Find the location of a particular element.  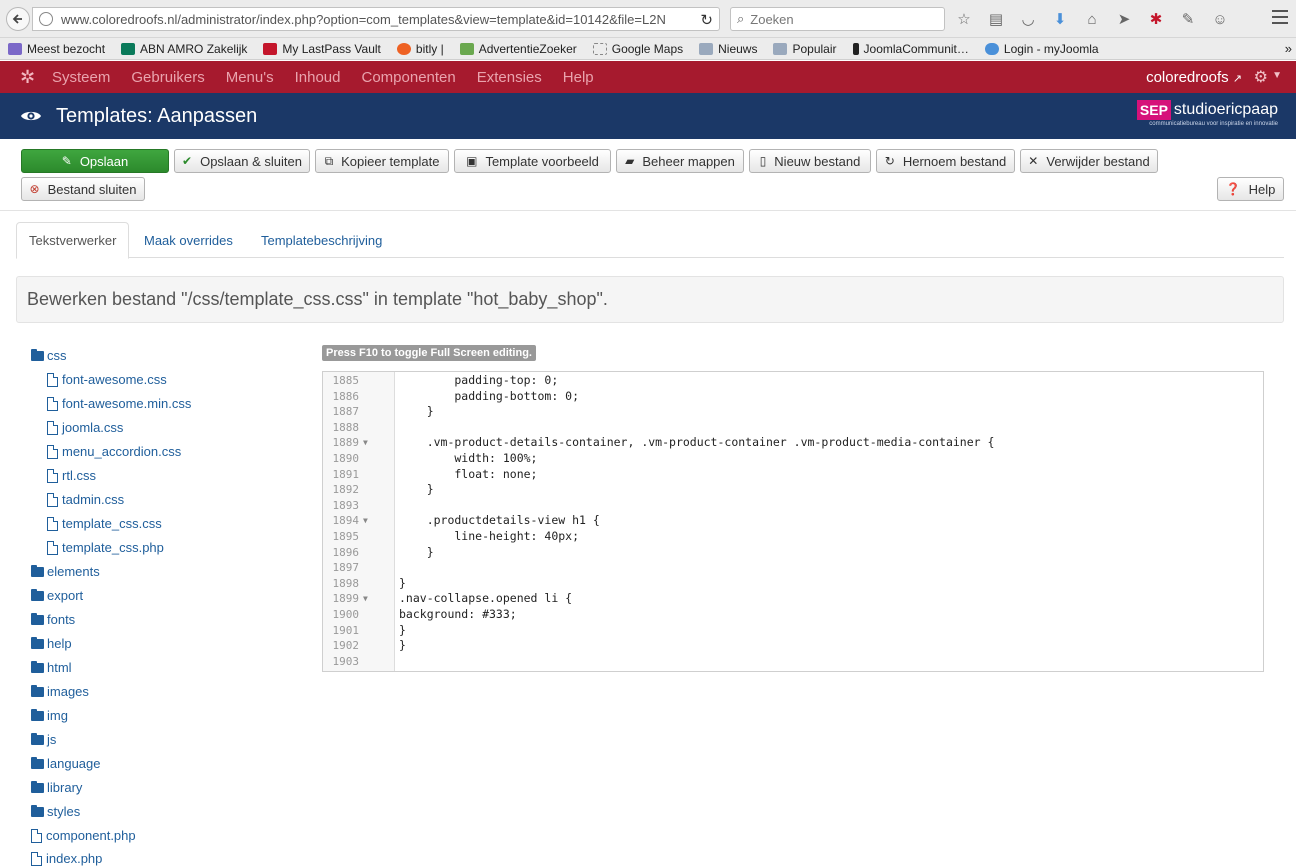

folder-icon is located at coordinates (780, 48).